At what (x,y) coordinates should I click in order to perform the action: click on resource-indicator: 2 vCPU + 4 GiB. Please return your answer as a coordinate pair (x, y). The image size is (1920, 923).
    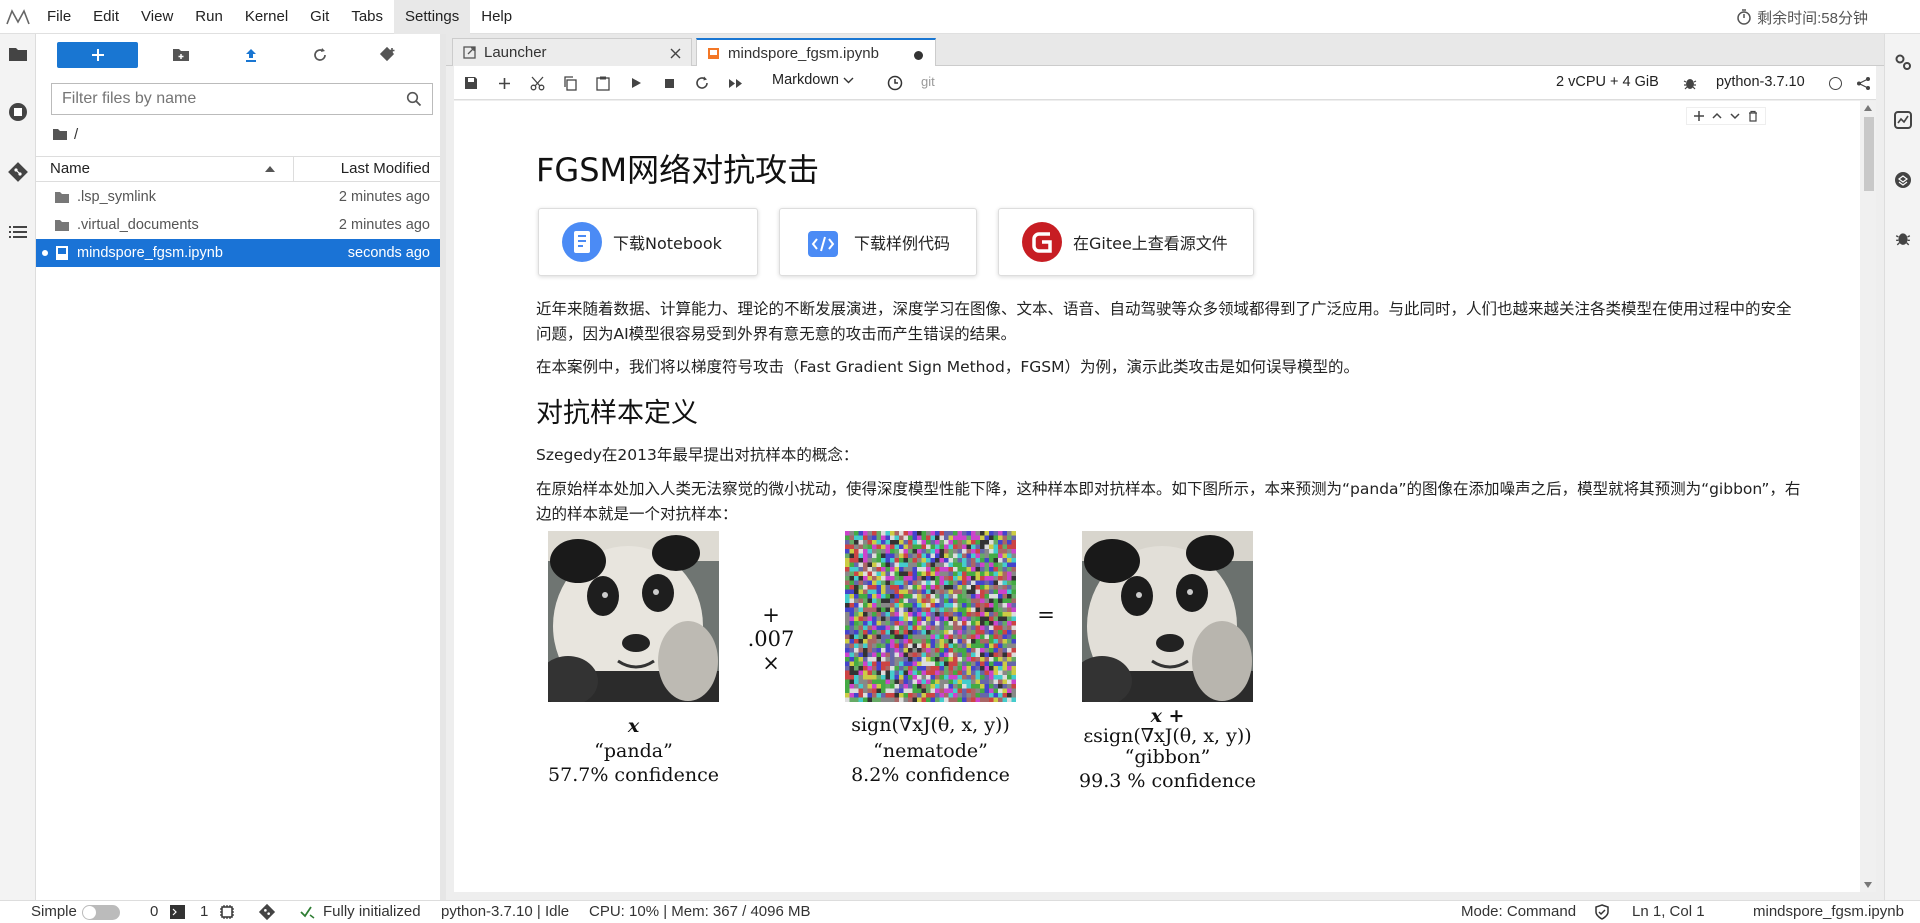
    Looking at the image, I should click on (1607, 82).